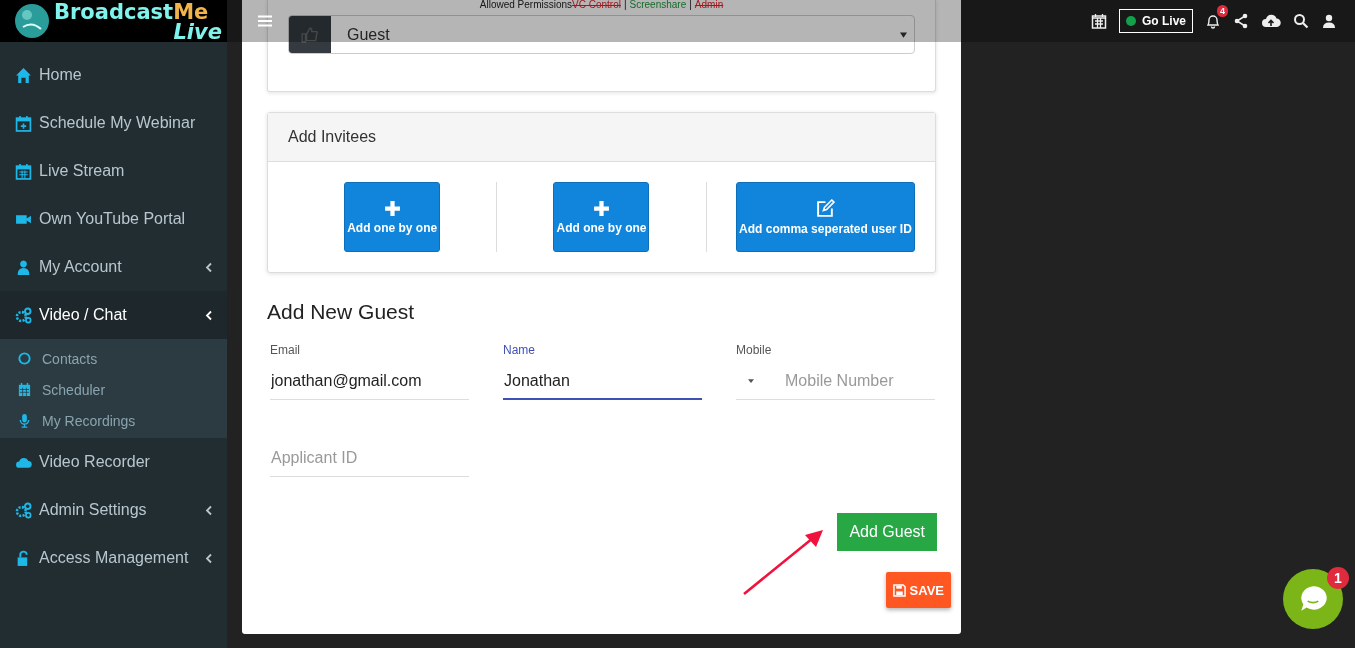 The width and height of the screenshot is (1355, 648). What do you see at coordinates (369, 458) in the screenshot?
I see `input-field: Applicant ID` at bounding box center [369, 458].